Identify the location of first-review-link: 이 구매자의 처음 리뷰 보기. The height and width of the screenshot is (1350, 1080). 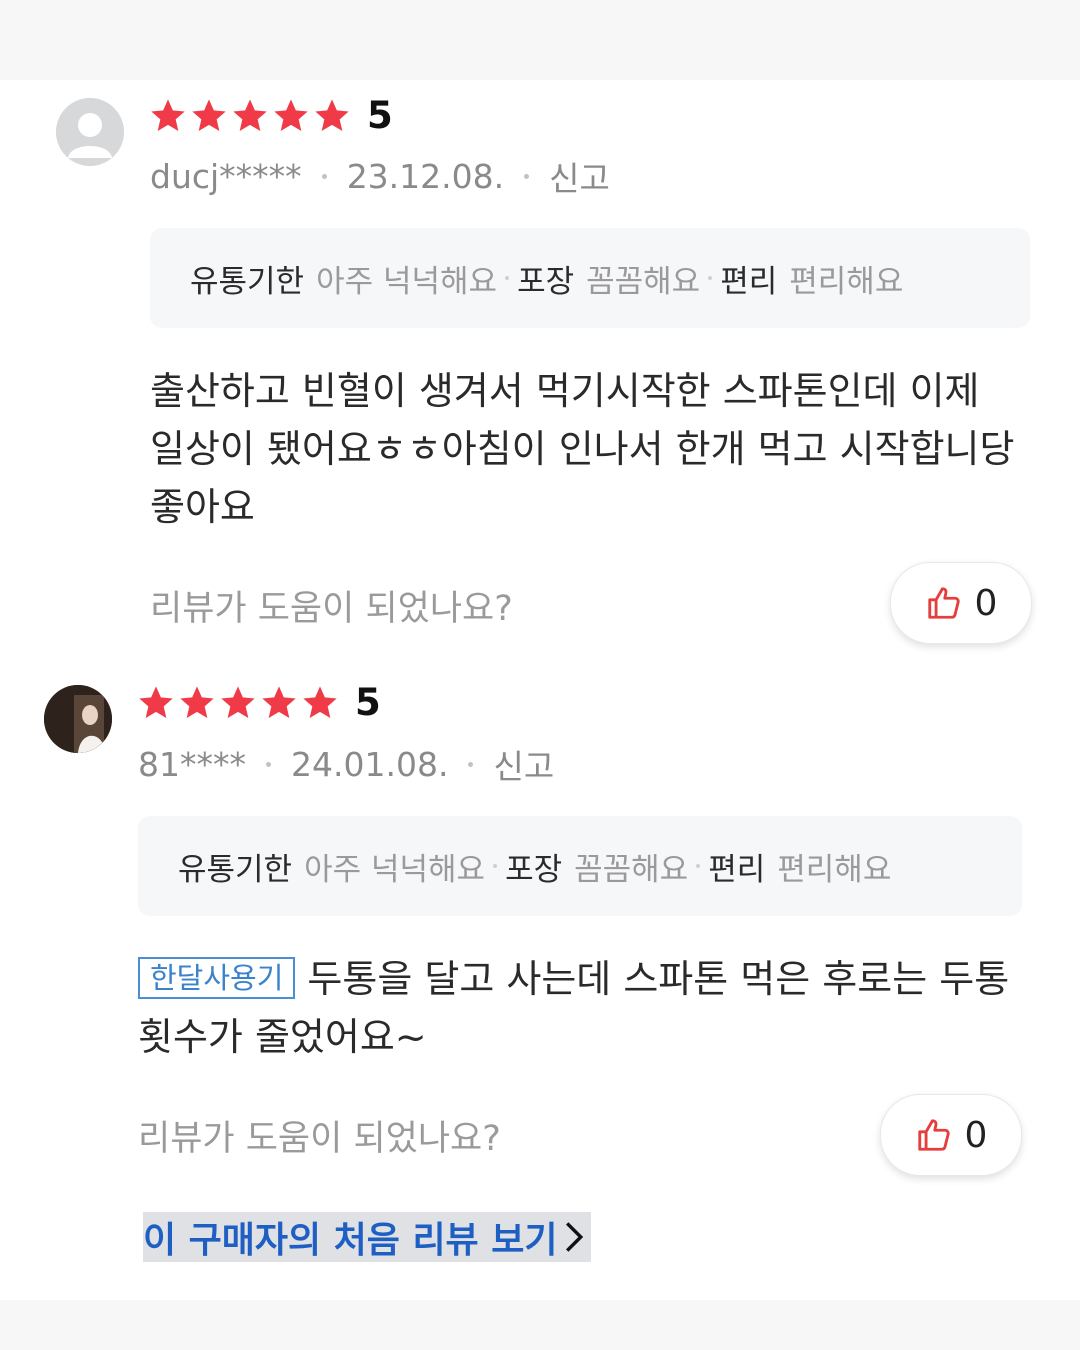
(367, 1237).